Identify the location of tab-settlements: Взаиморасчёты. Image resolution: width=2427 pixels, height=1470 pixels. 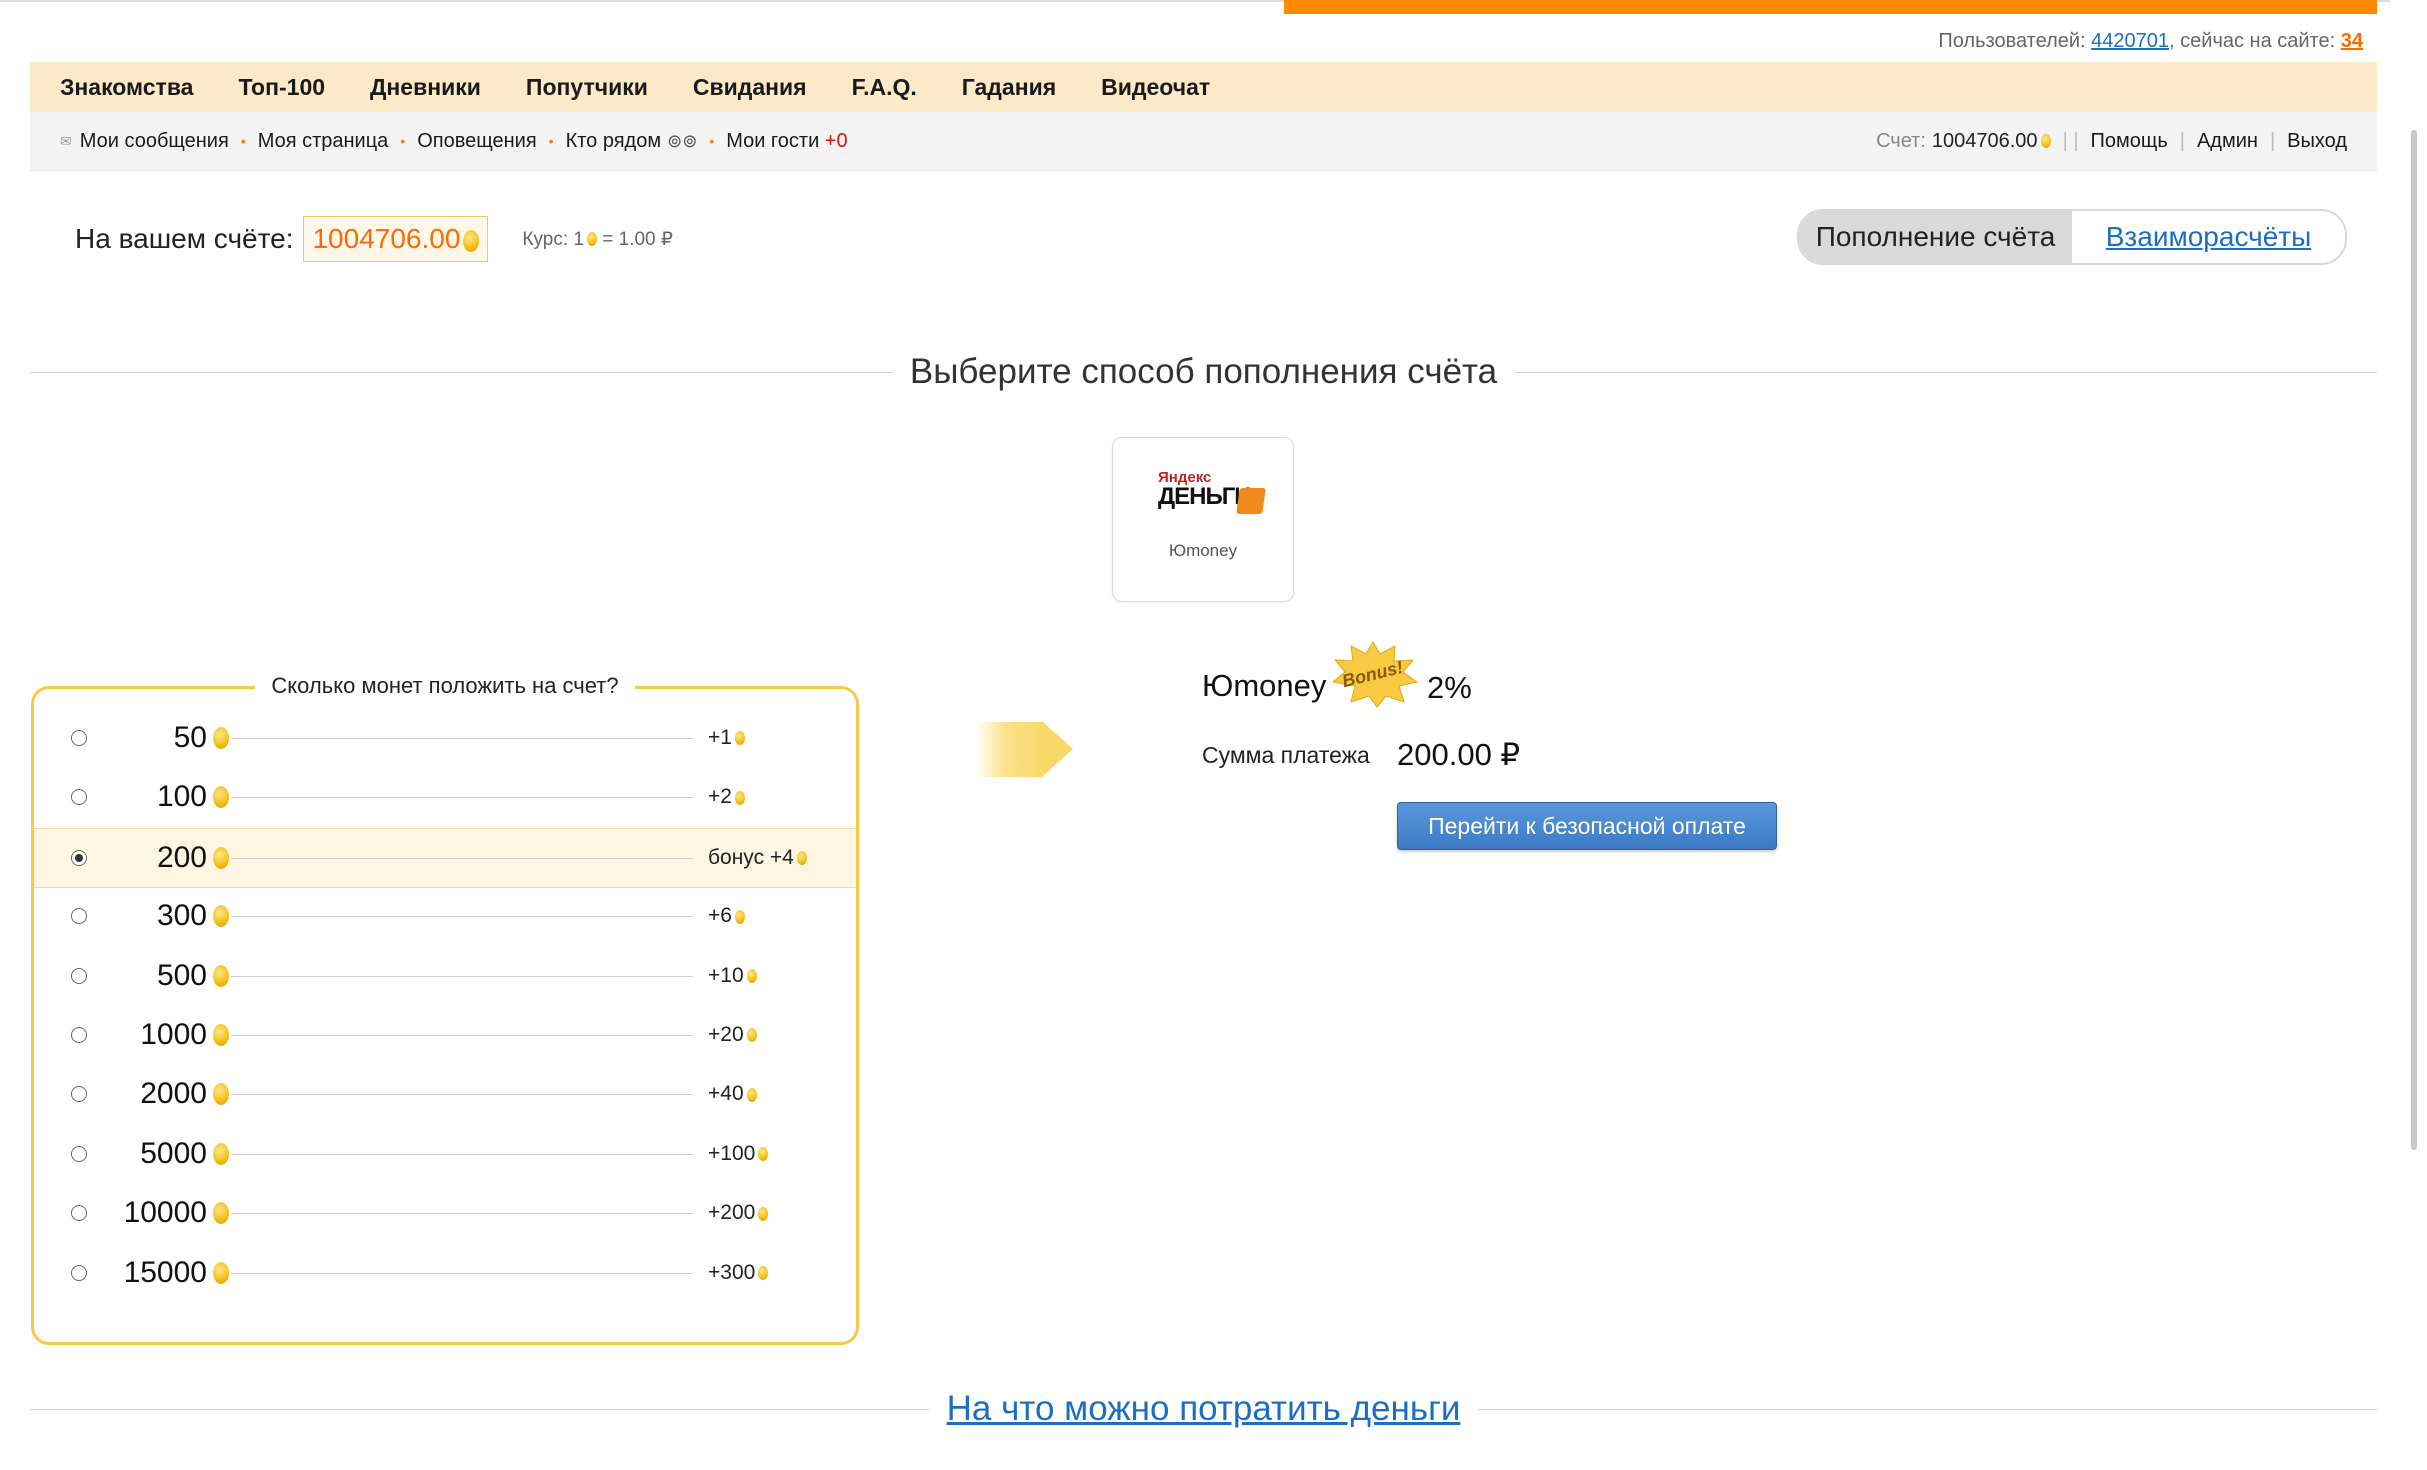
(2208, 237).